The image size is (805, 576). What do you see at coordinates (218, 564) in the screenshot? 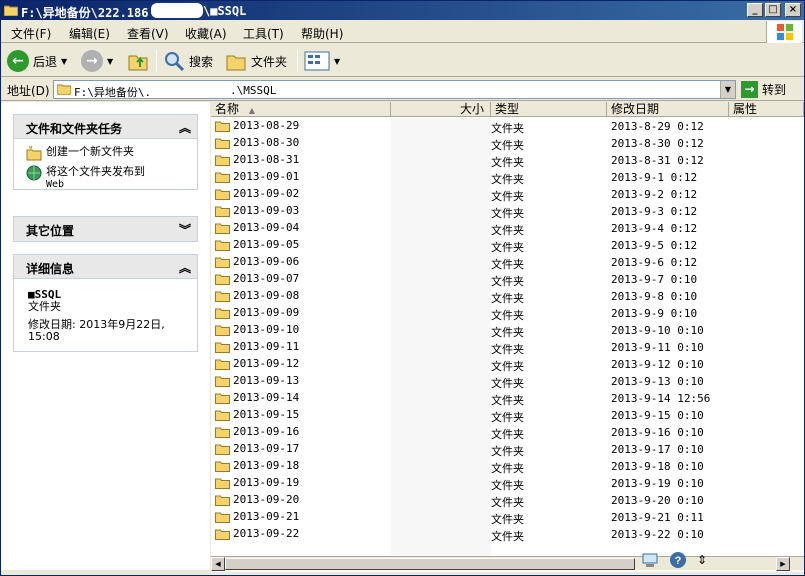
I see `scroll-left-button: ◀` at bounding box center [218, 564].